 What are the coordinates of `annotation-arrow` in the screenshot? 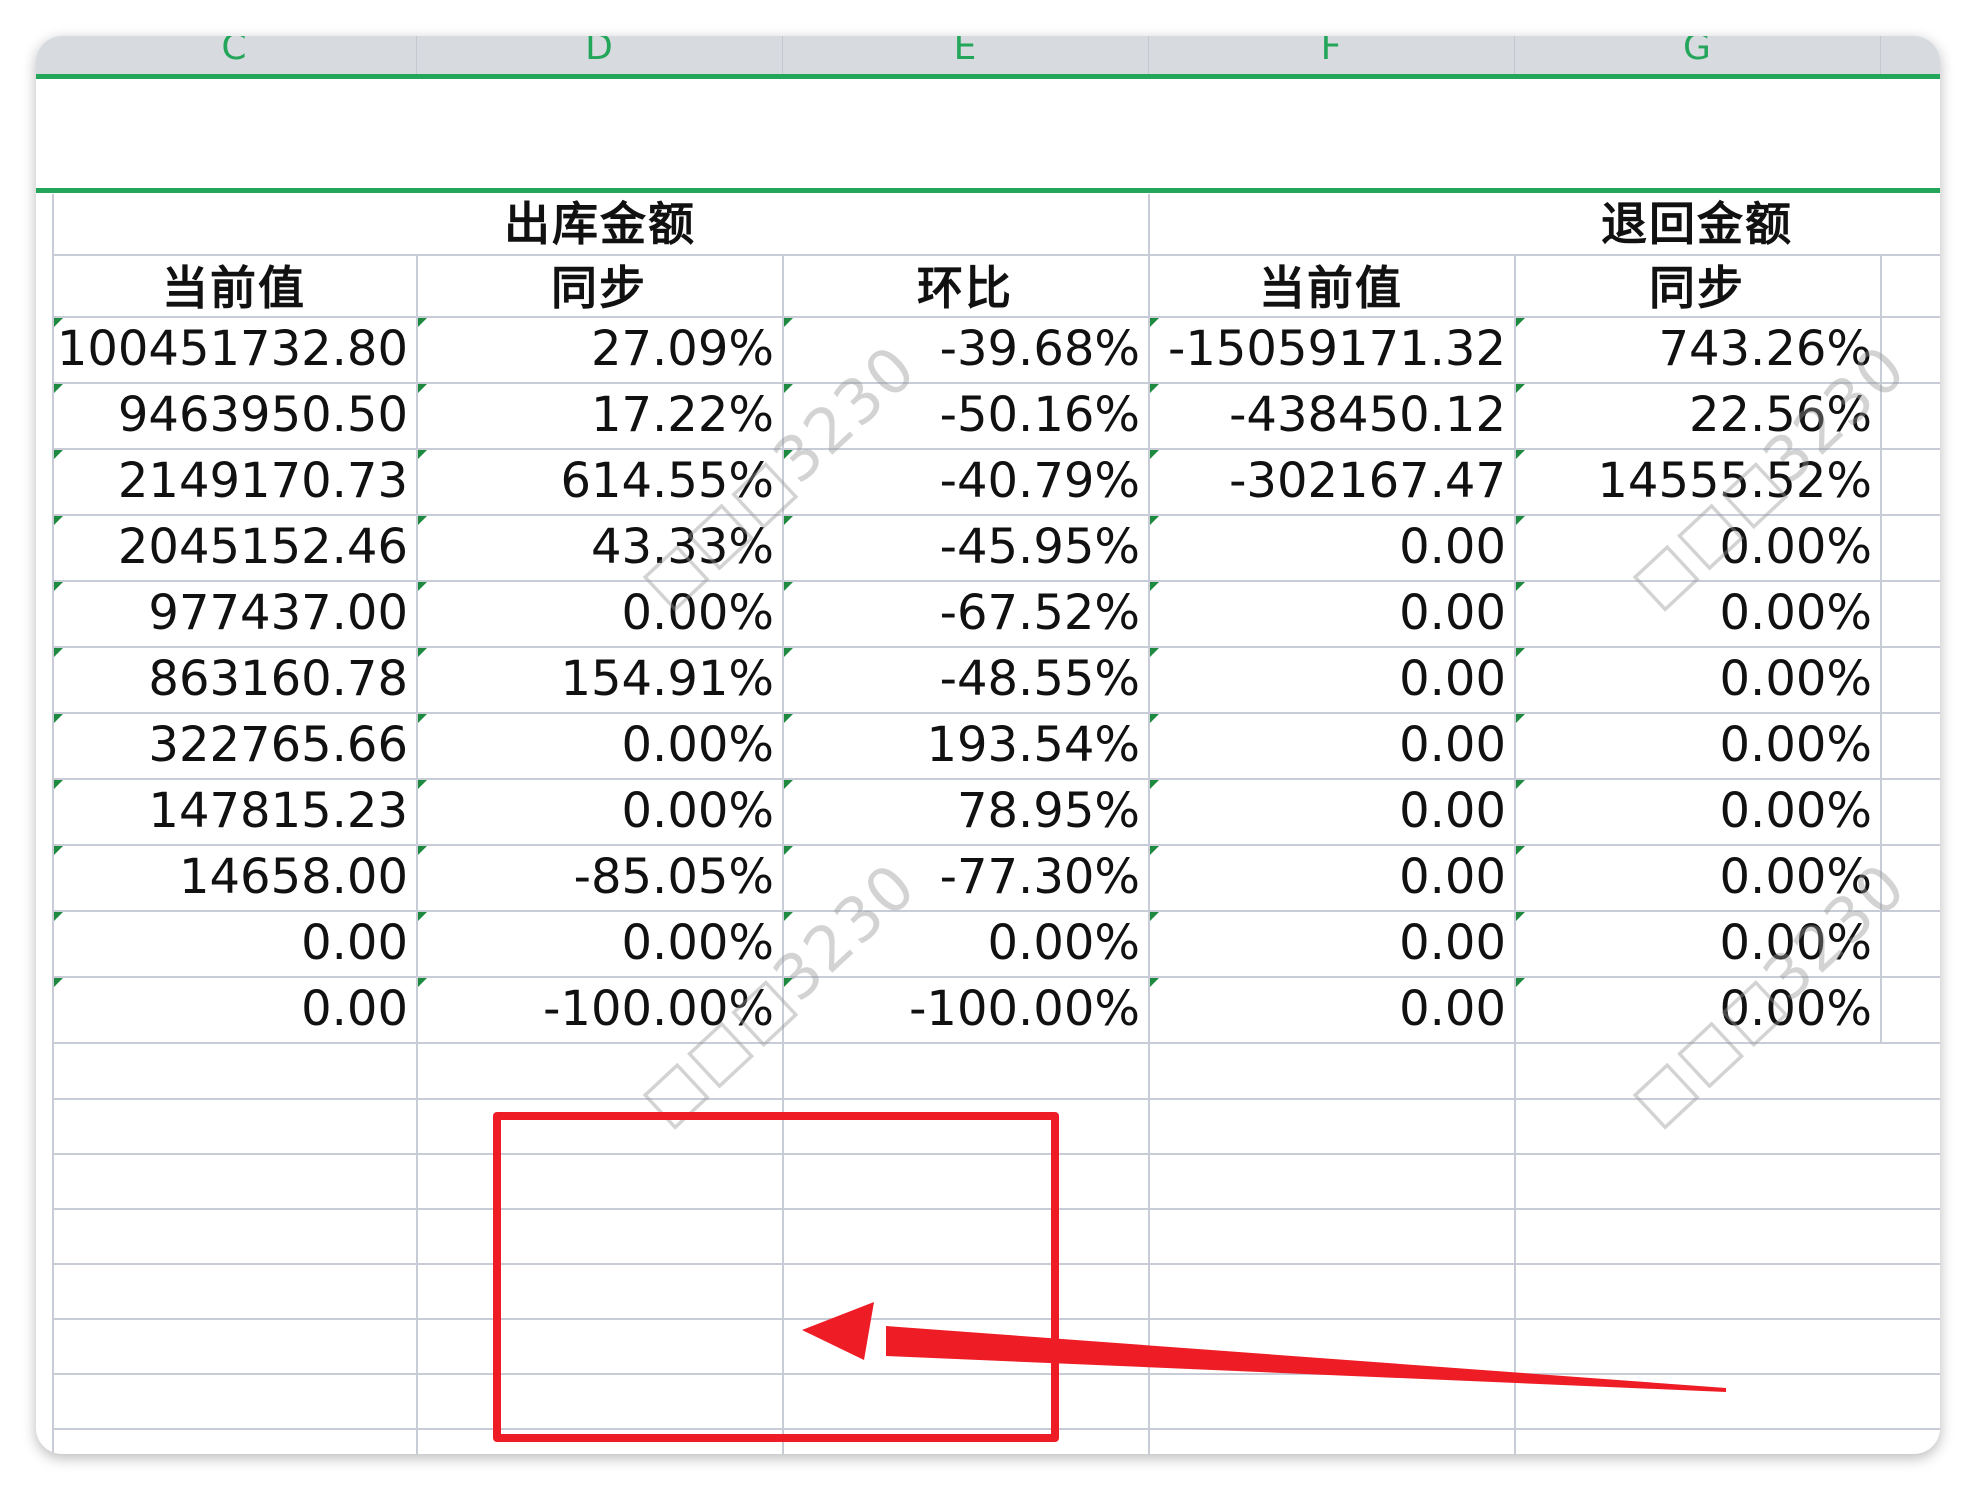 It's located at (1264, 1347).